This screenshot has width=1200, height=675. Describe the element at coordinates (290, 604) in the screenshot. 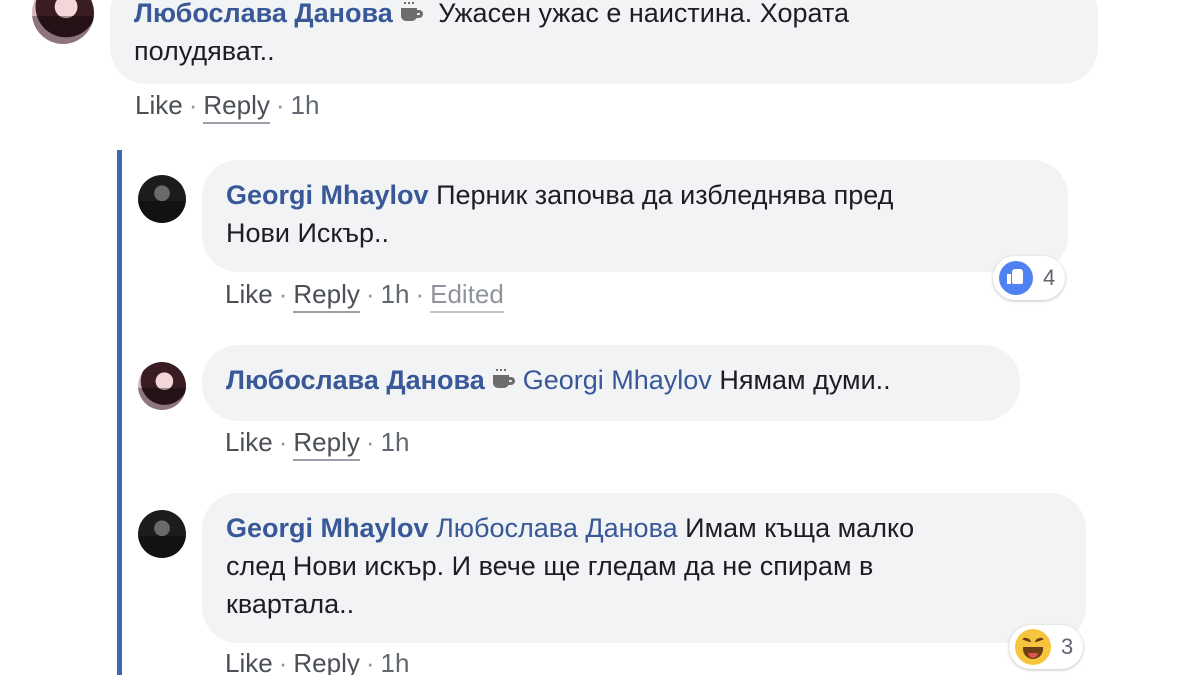

I see `comment-text: квартала..` at that location.